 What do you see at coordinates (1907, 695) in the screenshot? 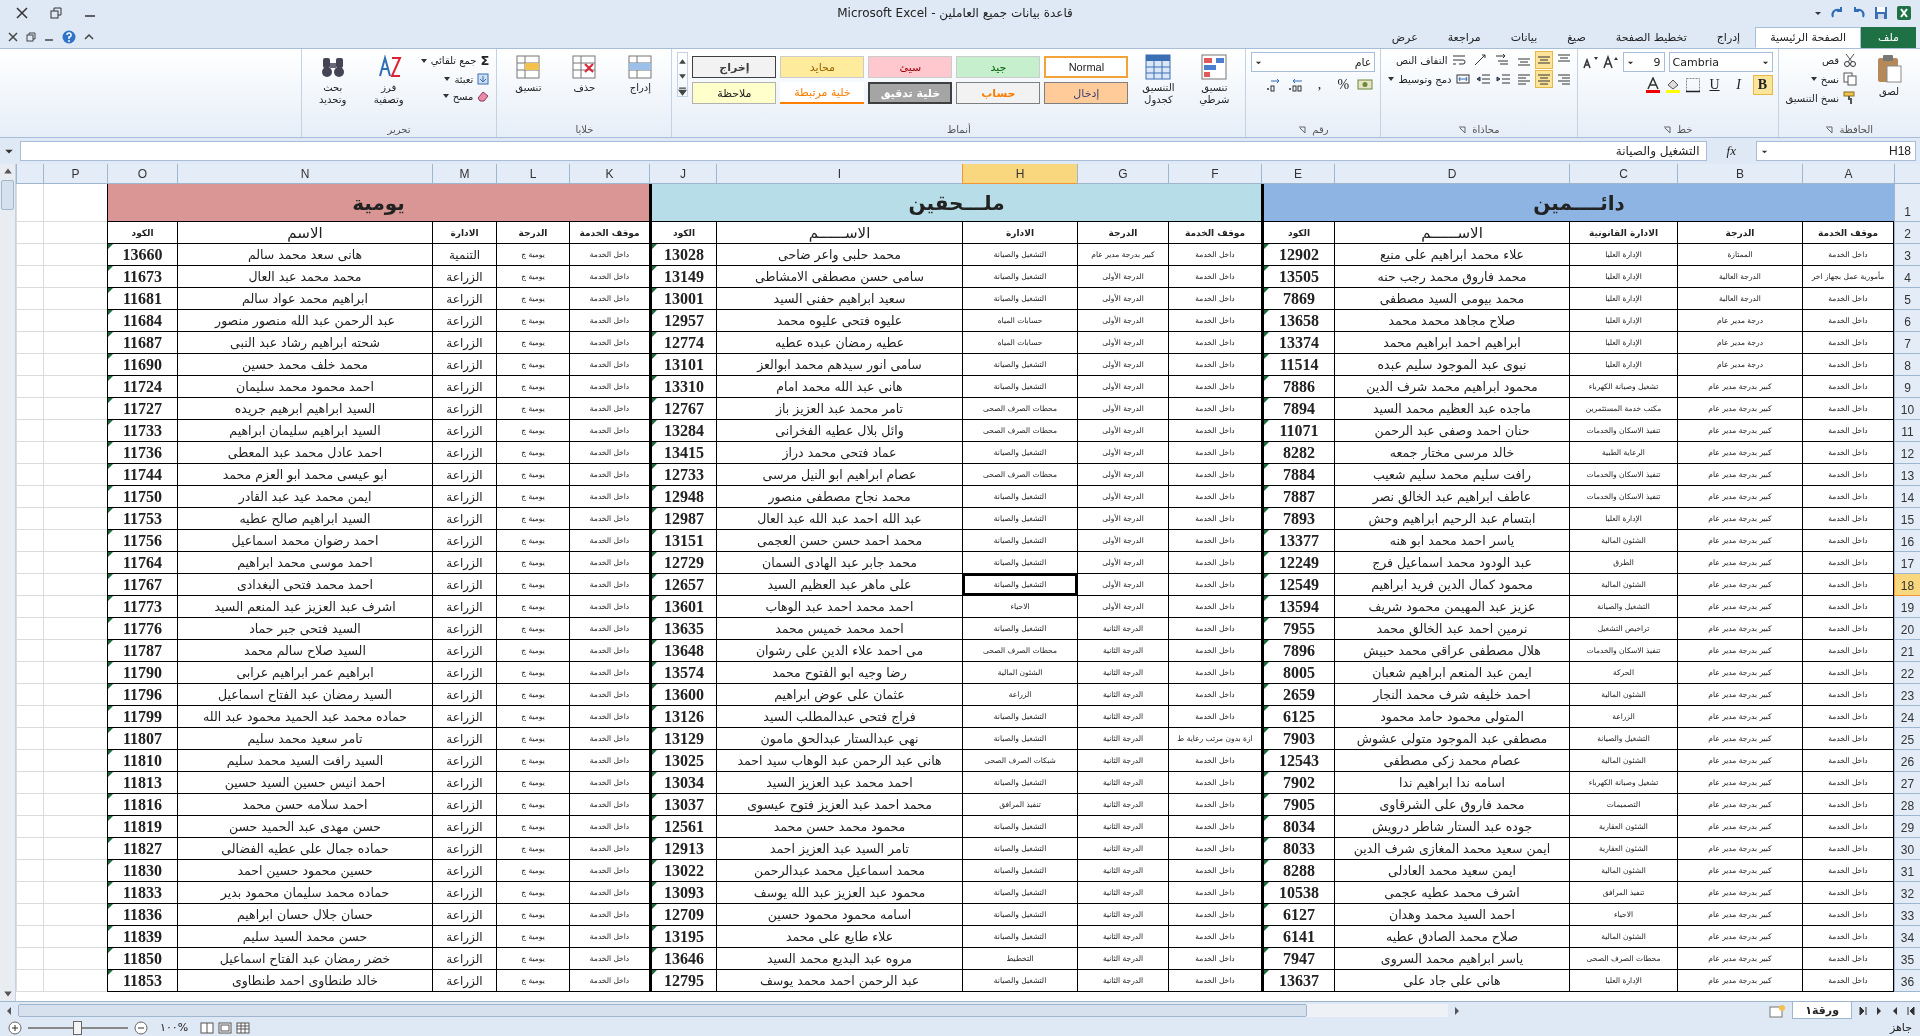
I see `row-header: 23` at bounding box center [1907, 695].